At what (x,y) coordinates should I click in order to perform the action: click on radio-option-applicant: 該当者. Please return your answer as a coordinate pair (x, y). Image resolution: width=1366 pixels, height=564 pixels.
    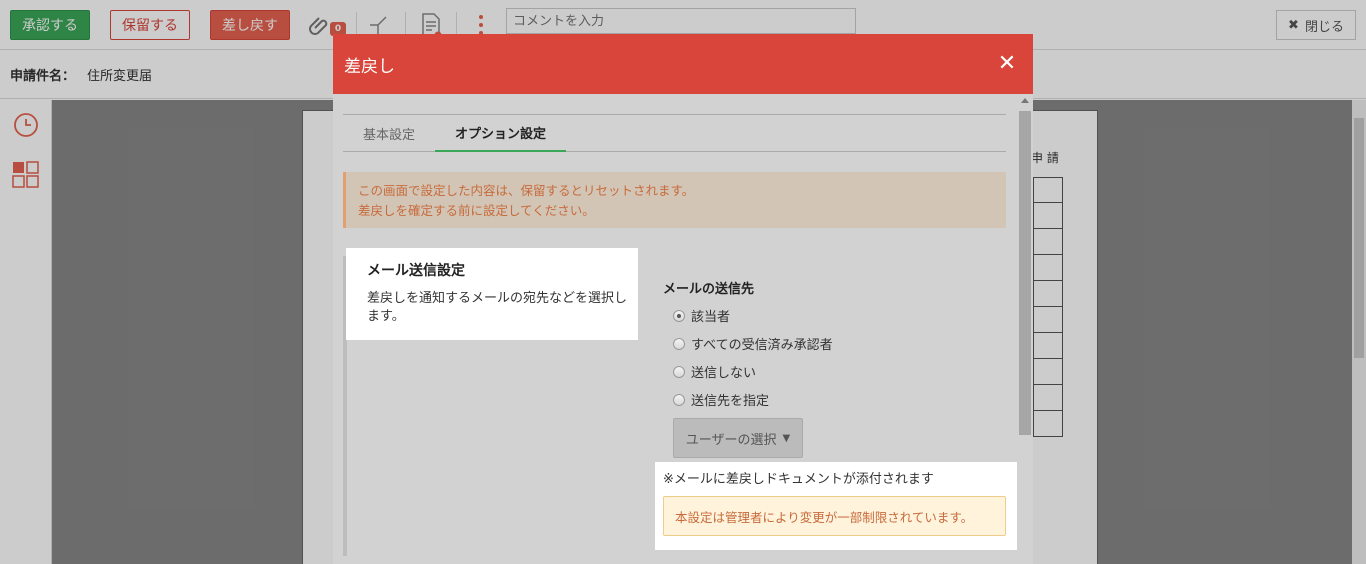
    Looking at the image, I should click on (701, 315).